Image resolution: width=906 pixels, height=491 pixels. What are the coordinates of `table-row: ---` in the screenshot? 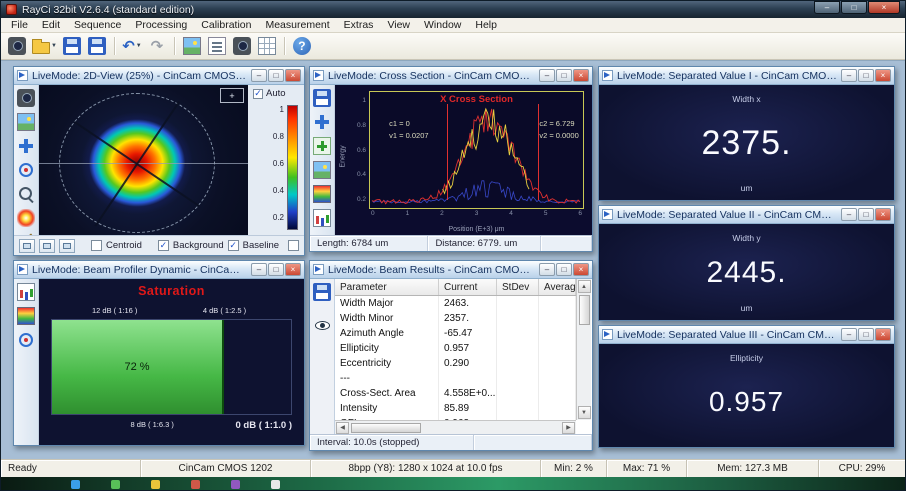 It's located at (455, 378).